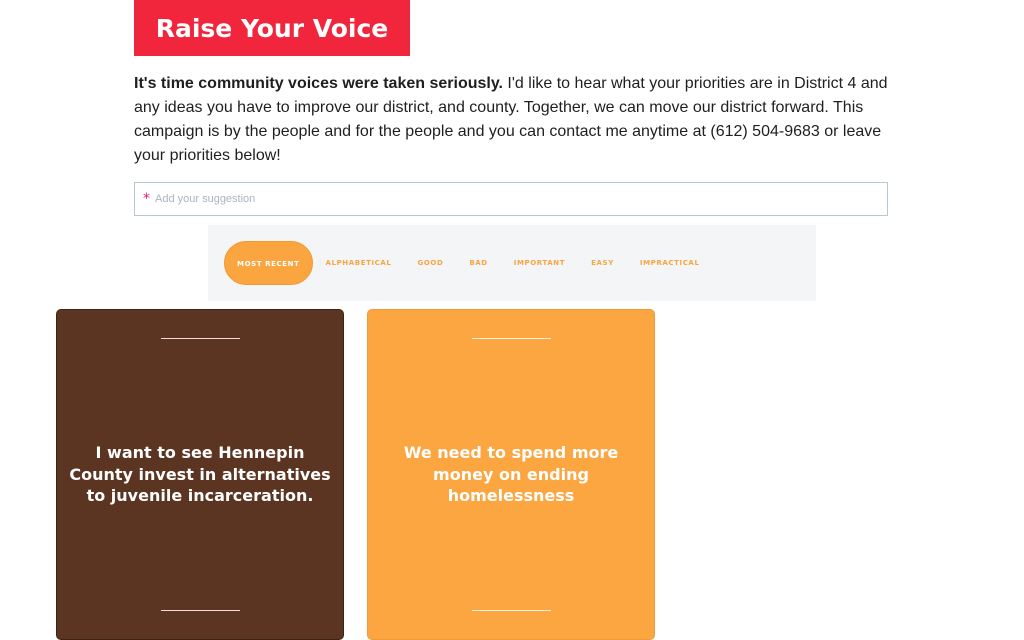 This screenshot has width=1024, height=640. Describe the element at coordinates (359, 263) in the screenshot. I see `filter-alphabetical: Alphabetical` at that location.